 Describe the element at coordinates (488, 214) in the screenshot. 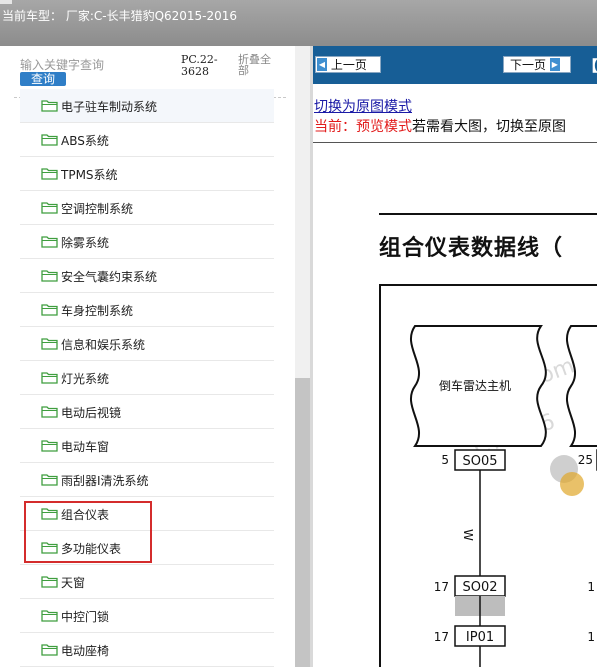

I see `document-rule` at that location.